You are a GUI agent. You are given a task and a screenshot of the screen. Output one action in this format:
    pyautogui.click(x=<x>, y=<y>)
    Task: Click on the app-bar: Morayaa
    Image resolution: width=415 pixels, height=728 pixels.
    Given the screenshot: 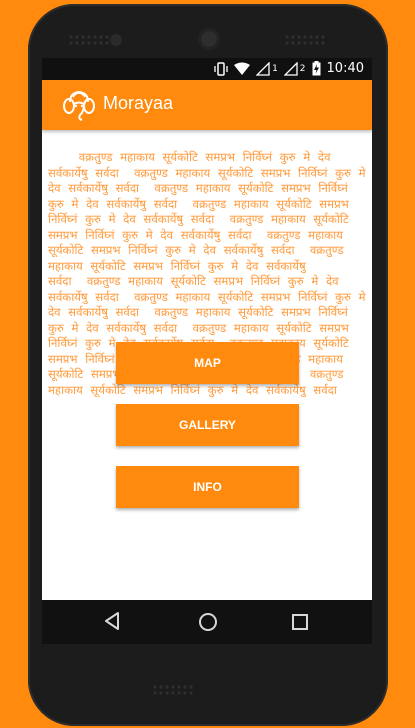 What is the action you would take?
    pyautogui.click(x=207, y=105)
    